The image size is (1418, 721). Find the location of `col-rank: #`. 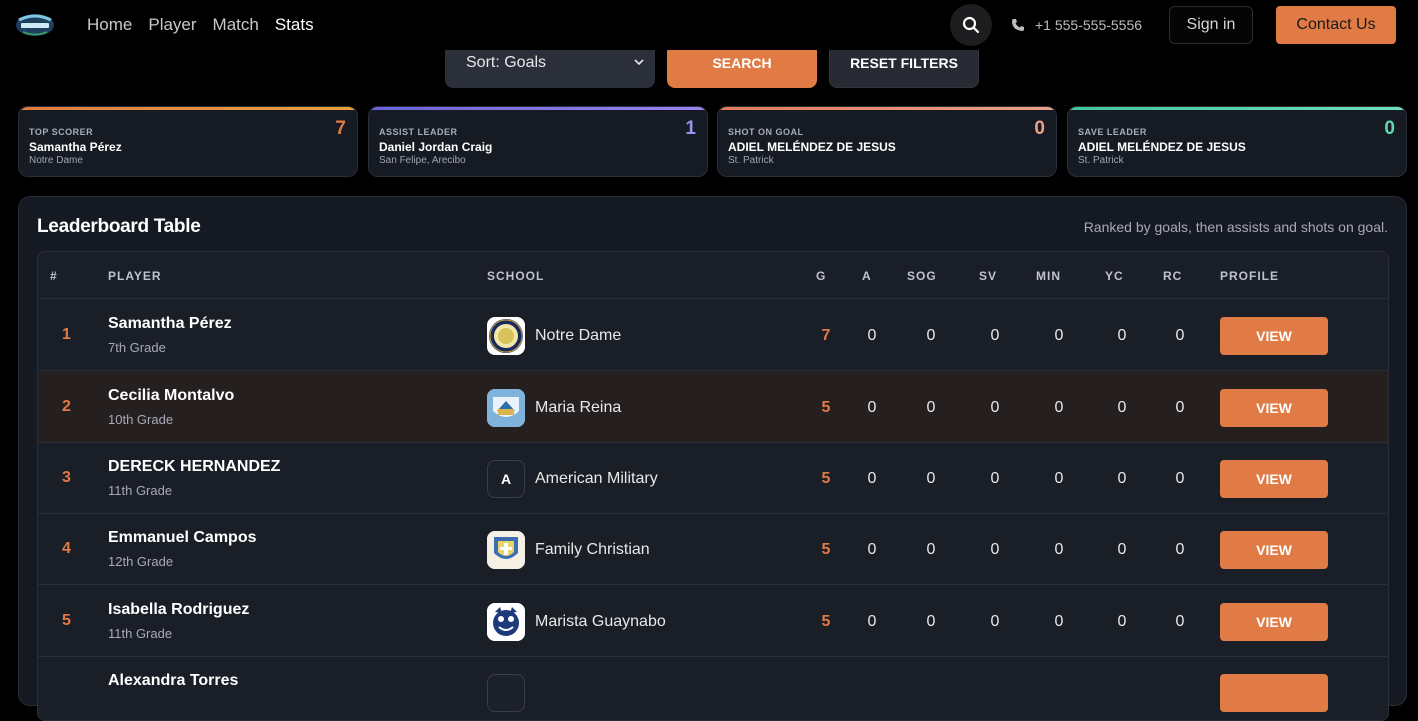

col-rank: # is located at coordinates (54, 276).